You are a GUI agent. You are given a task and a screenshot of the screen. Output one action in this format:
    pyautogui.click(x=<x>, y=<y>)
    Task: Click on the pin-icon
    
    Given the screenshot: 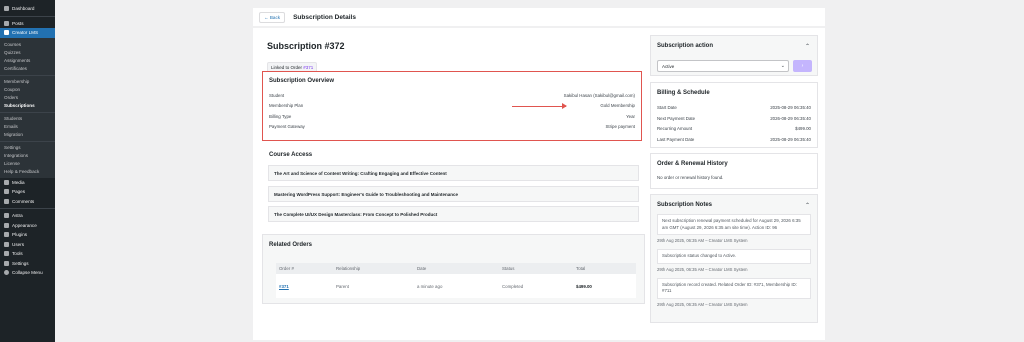 What is the action you would take?
    pyautogui.click(x=6, y=23)
    